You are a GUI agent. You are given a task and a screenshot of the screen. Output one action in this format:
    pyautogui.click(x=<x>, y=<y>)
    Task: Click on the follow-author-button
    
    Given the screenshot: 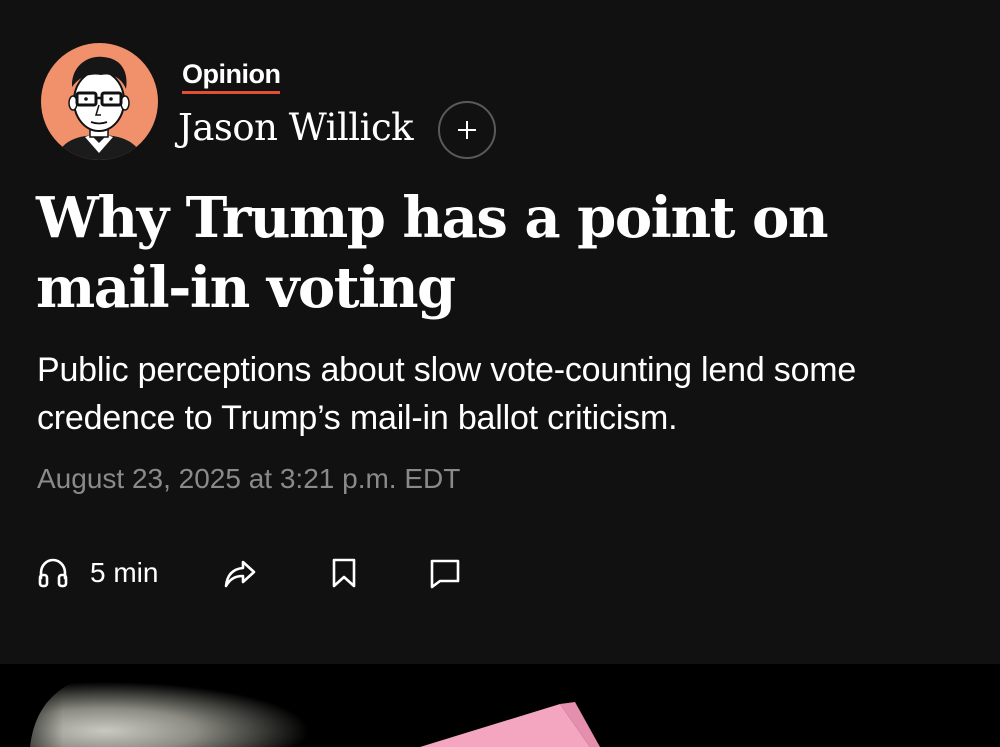 What is the action you would take?
    pyautogui.click(x=467, y=130)
    